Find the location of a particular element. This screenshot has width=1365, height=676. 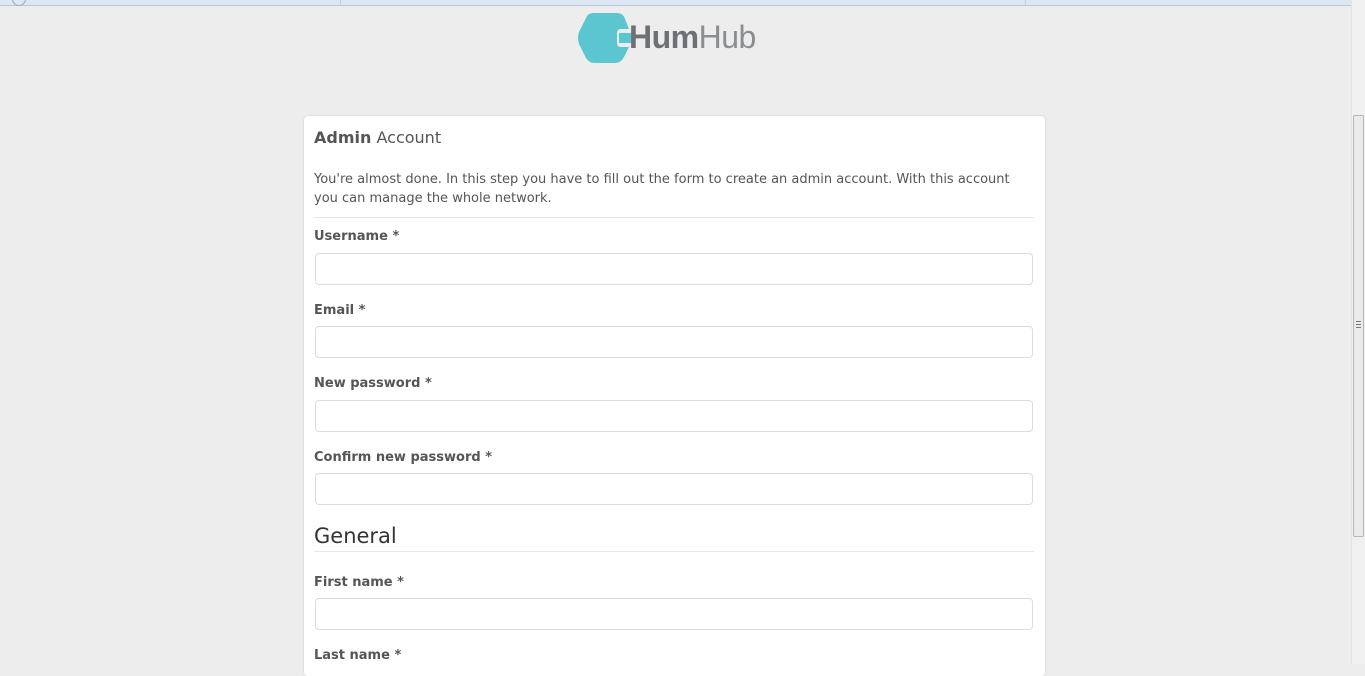

confirm-password-input is located at coordinates (674, 489).